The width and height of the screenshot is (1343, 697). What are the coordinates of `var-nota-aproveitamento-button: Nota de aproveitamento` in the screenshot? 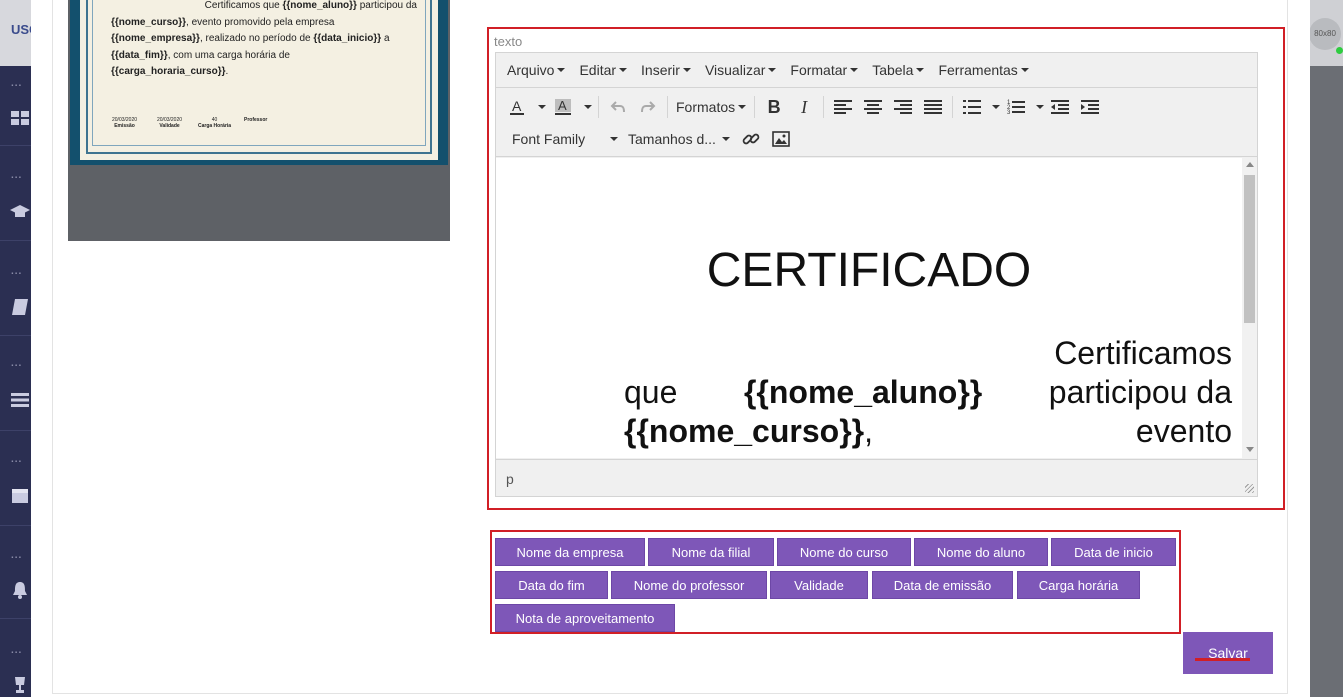 It's located at (585, 618).